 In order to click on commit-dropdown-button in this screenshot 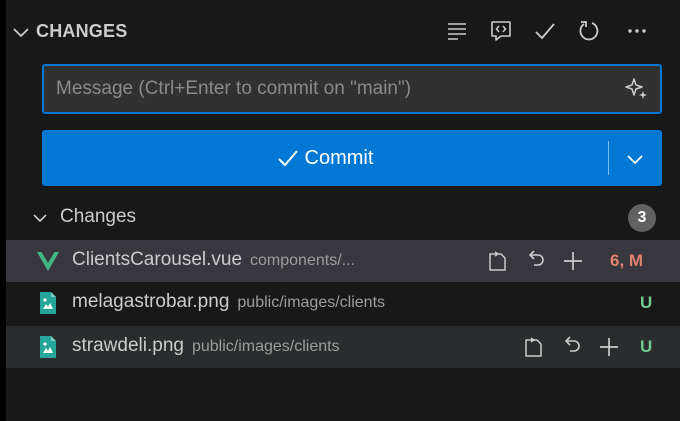, I will do `click(635, 158)`.